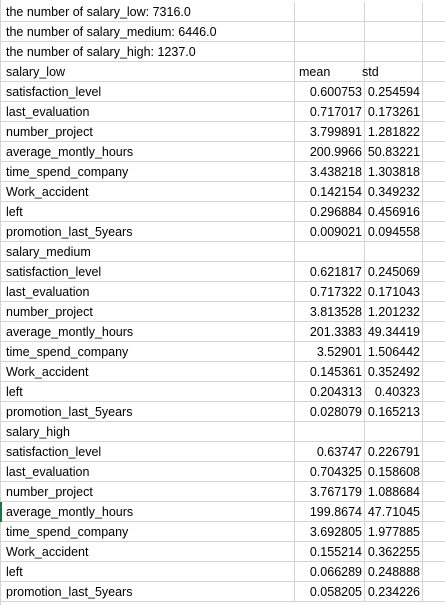 The height and width of the screenshot is (605, 445). Describe the element at coordinates (394, 372) in the screenshot. I see `std-cell: 0.352492` at that location.